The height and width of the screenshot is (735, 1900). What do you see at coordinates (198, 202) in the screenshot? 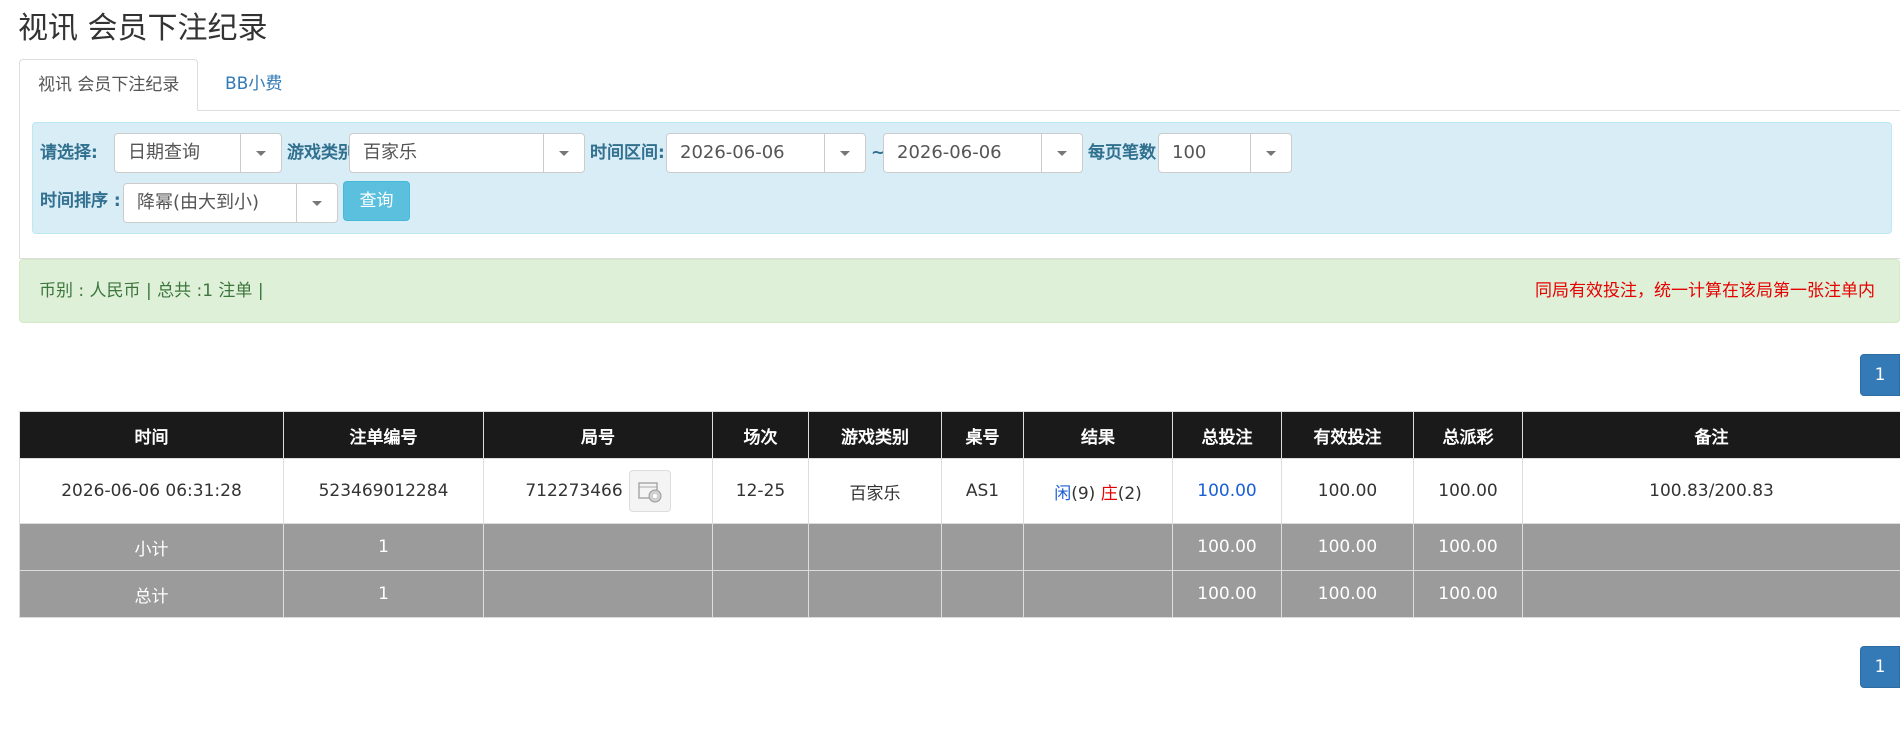
I see `time-sort-value: 降幂(由大到小)` at bounding box center [198, 202].